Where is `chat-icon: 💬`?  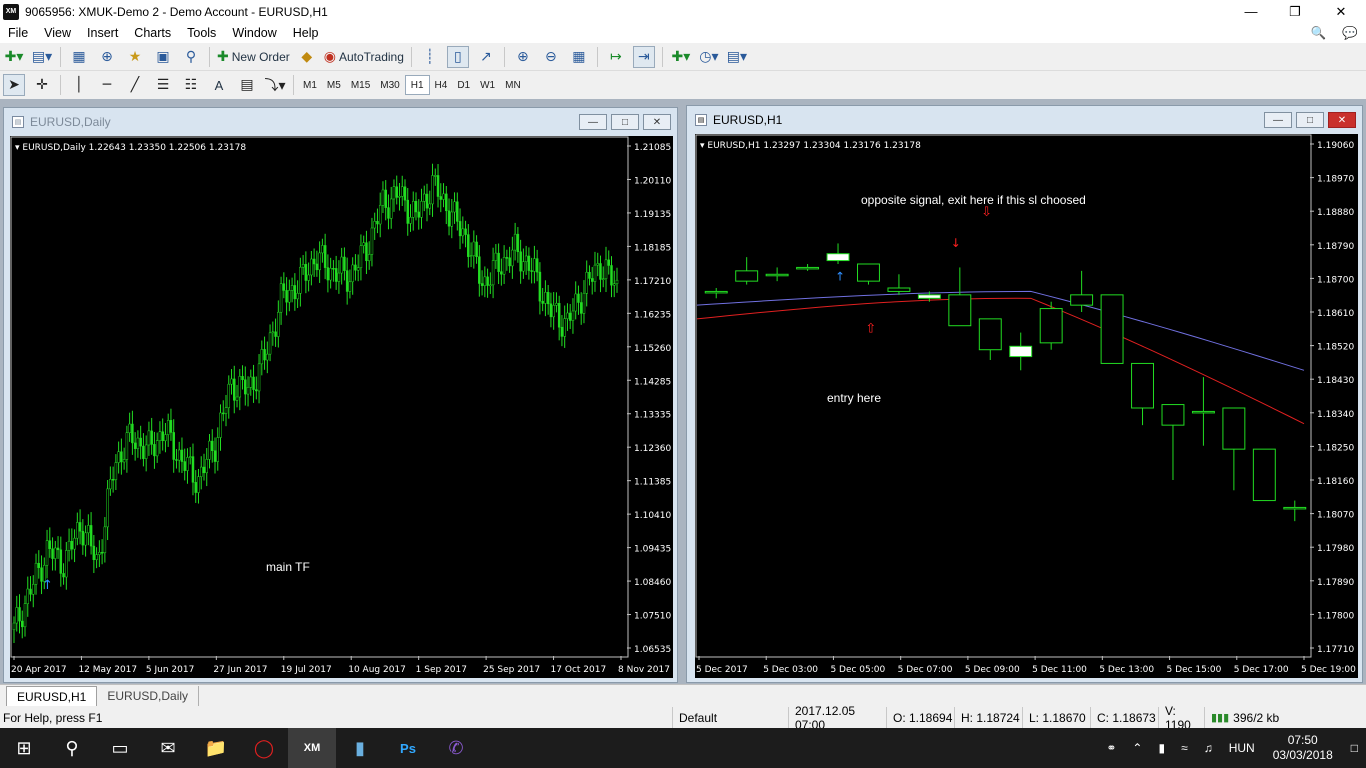
chat-icon: 💬 is located at coordinates (1350, 33).